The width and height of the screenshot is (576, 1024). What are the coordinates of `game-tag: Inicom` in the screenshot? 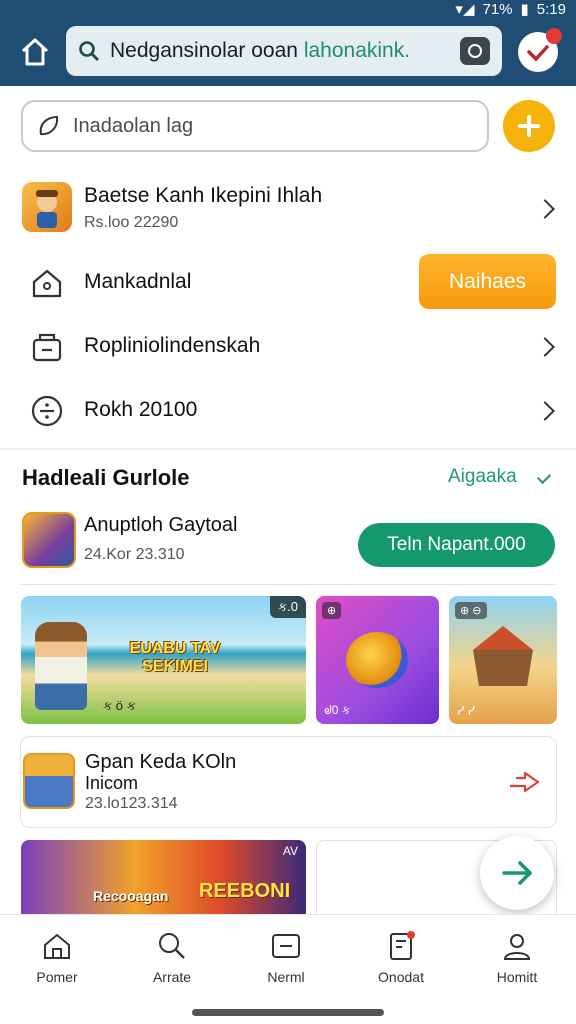 It's located at (112, 783).